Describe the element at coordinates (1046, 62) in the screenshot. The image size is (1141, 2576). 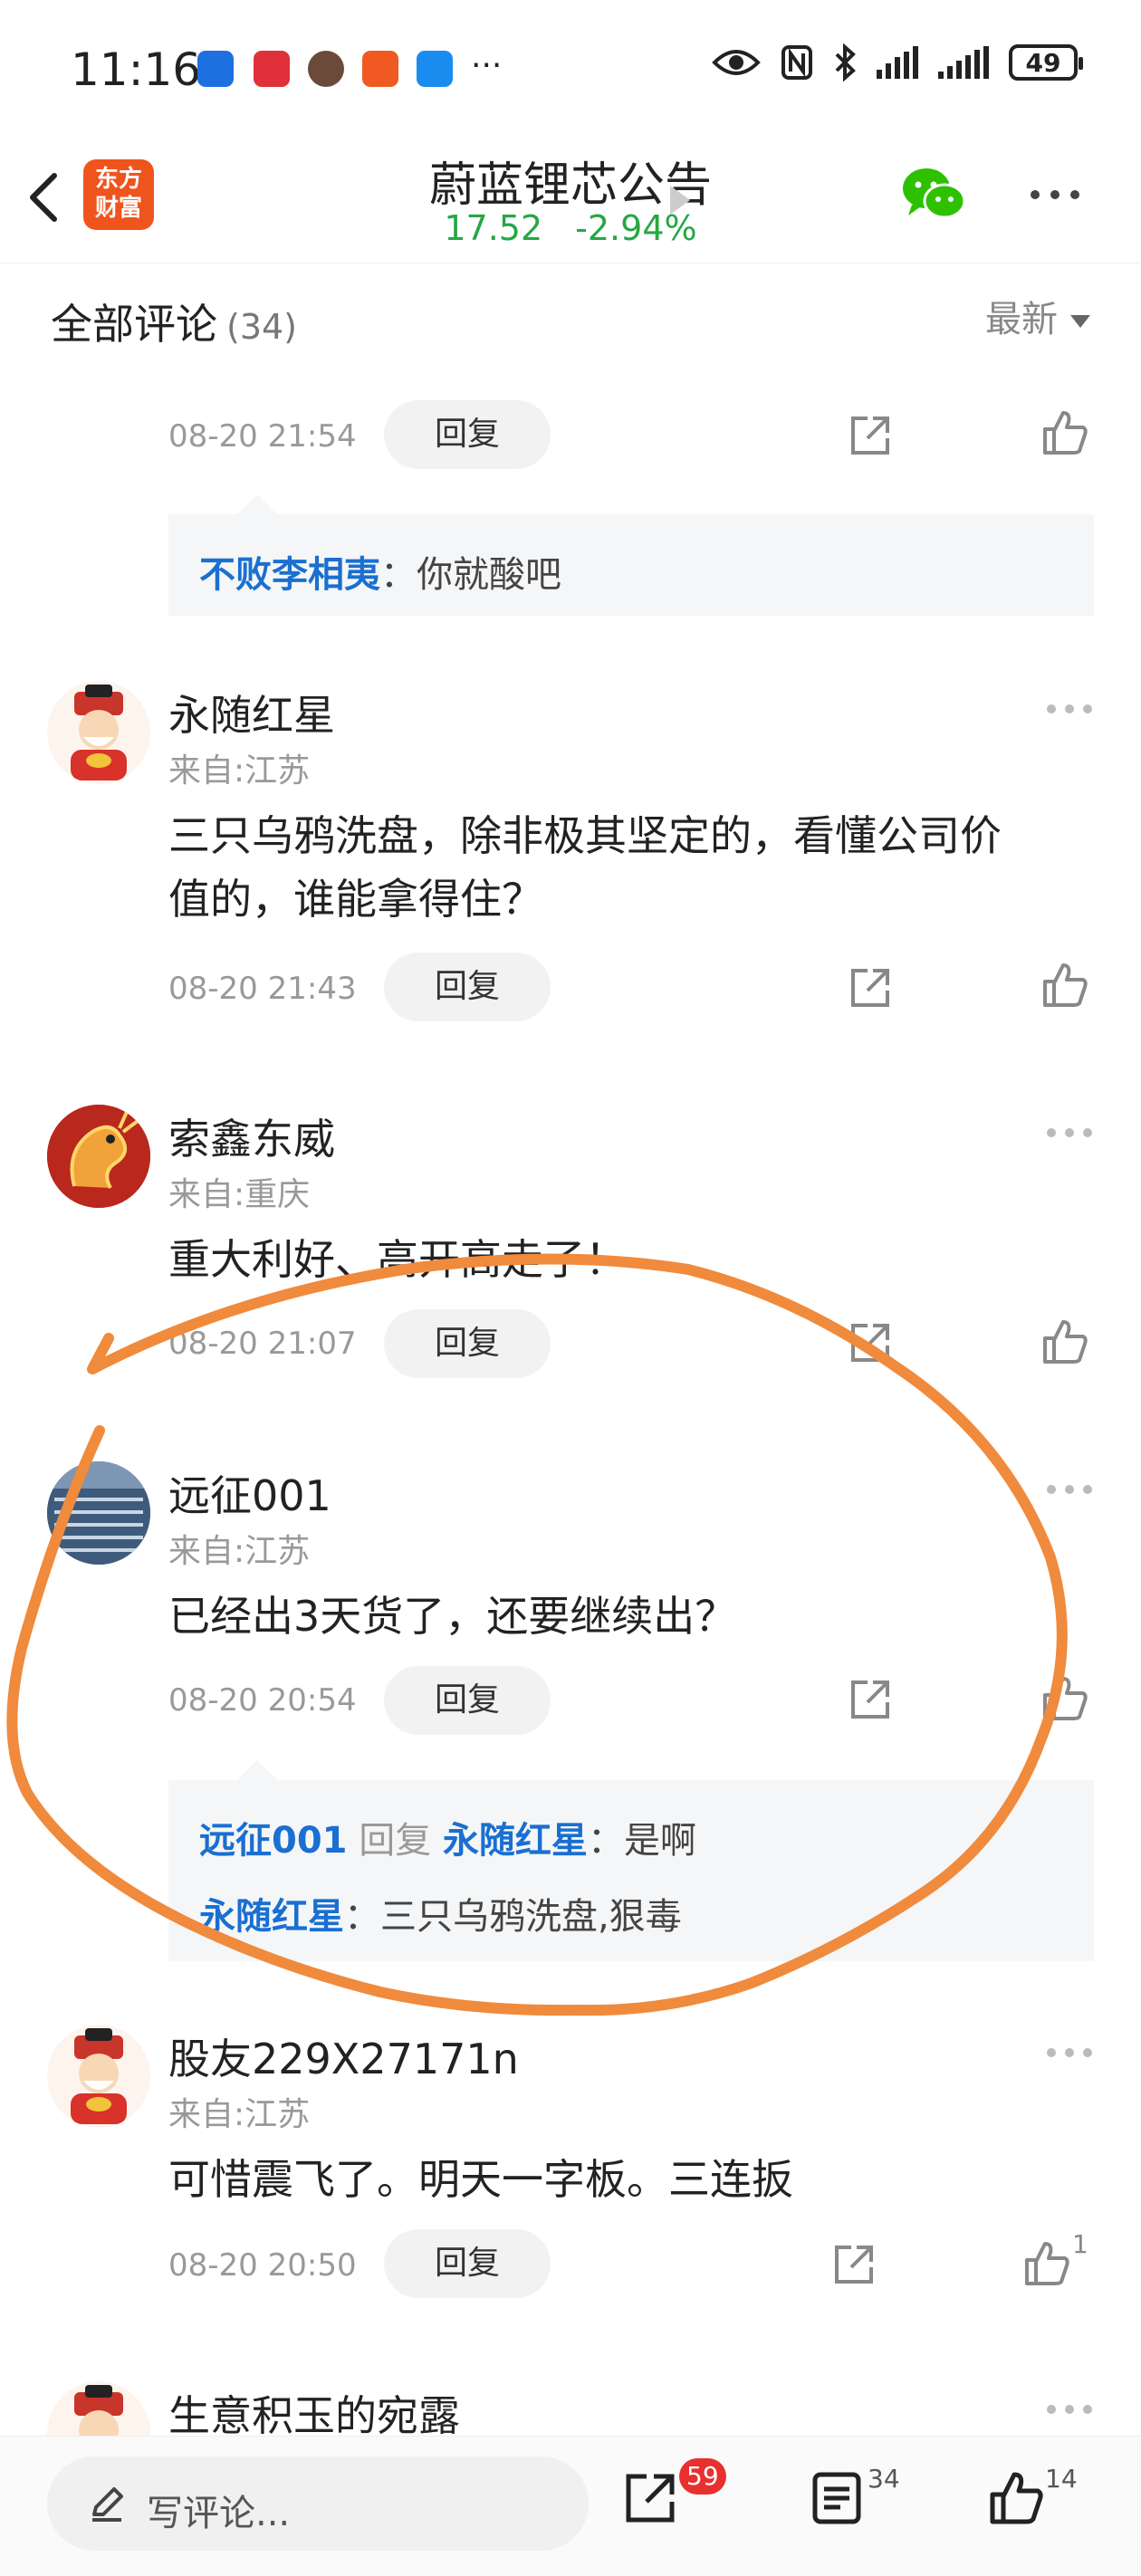
I see `battery-icon: 49` at that location.